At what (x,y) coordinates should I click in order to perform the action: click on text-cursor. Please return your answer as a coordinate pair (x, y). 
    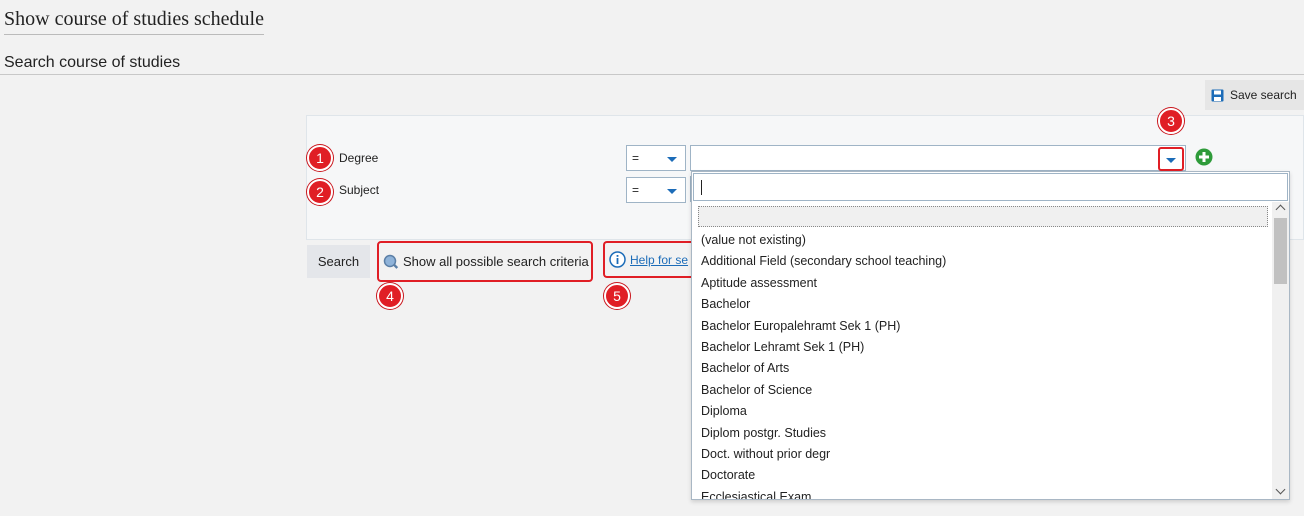
    Looking at the image, I should click on (701, 187).